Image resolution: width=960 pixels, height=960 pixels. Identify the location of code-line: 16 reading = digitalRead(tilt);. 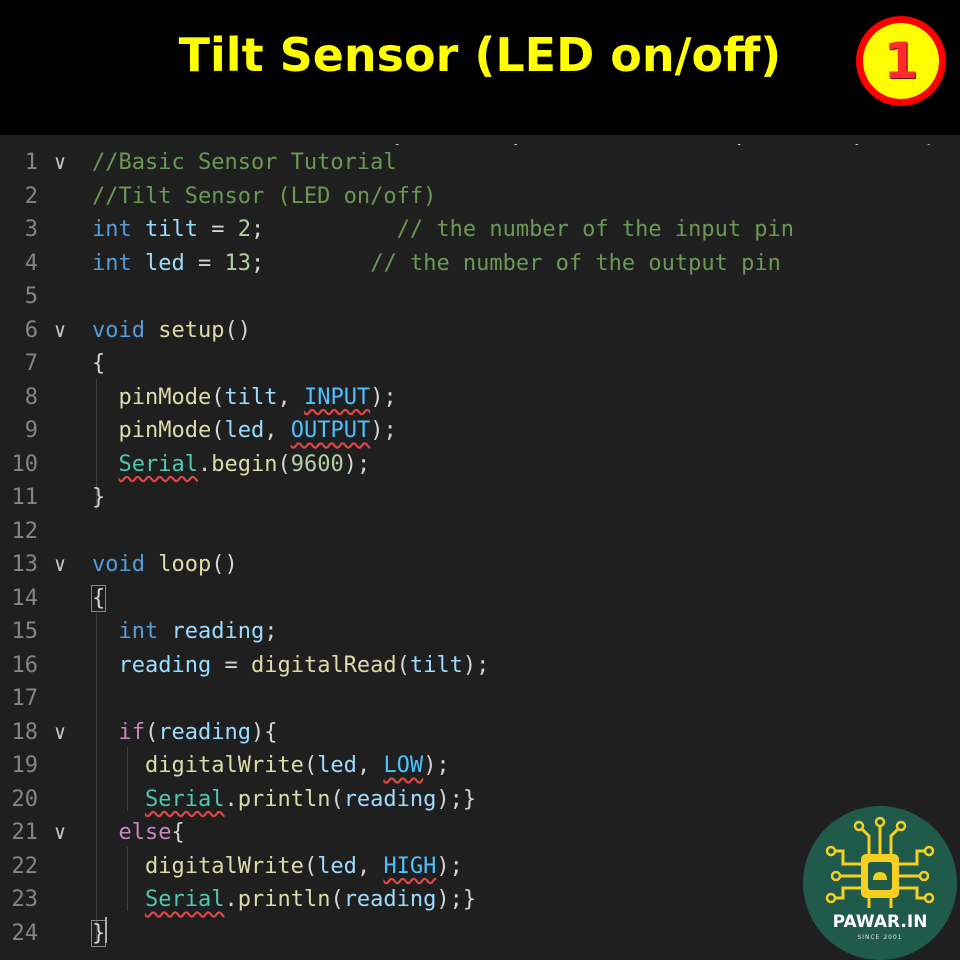
(480, 665).